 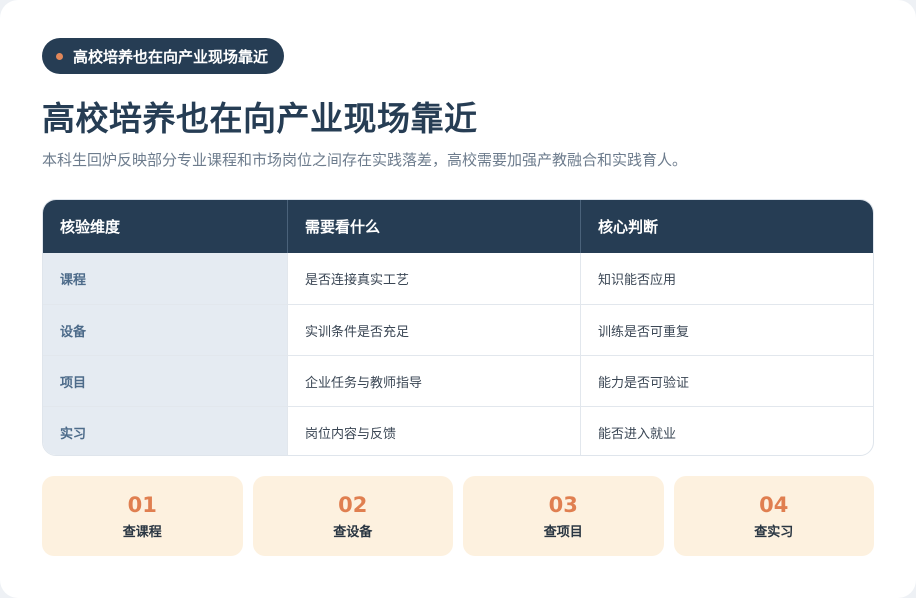 I want to click on table-row: 设备 实训条件是否充足 训练是否可重复, so click(x=458, y=329).